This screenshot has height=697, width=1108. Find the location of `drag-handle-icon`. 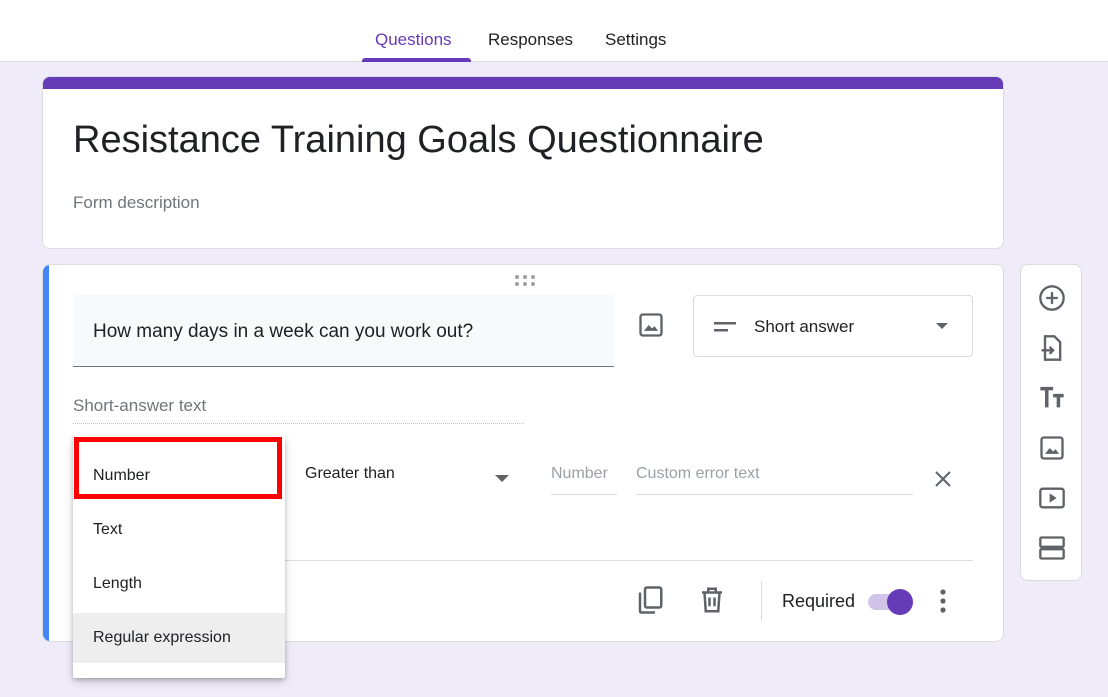

drag-handle-icon is located at coordinates (525, 281).